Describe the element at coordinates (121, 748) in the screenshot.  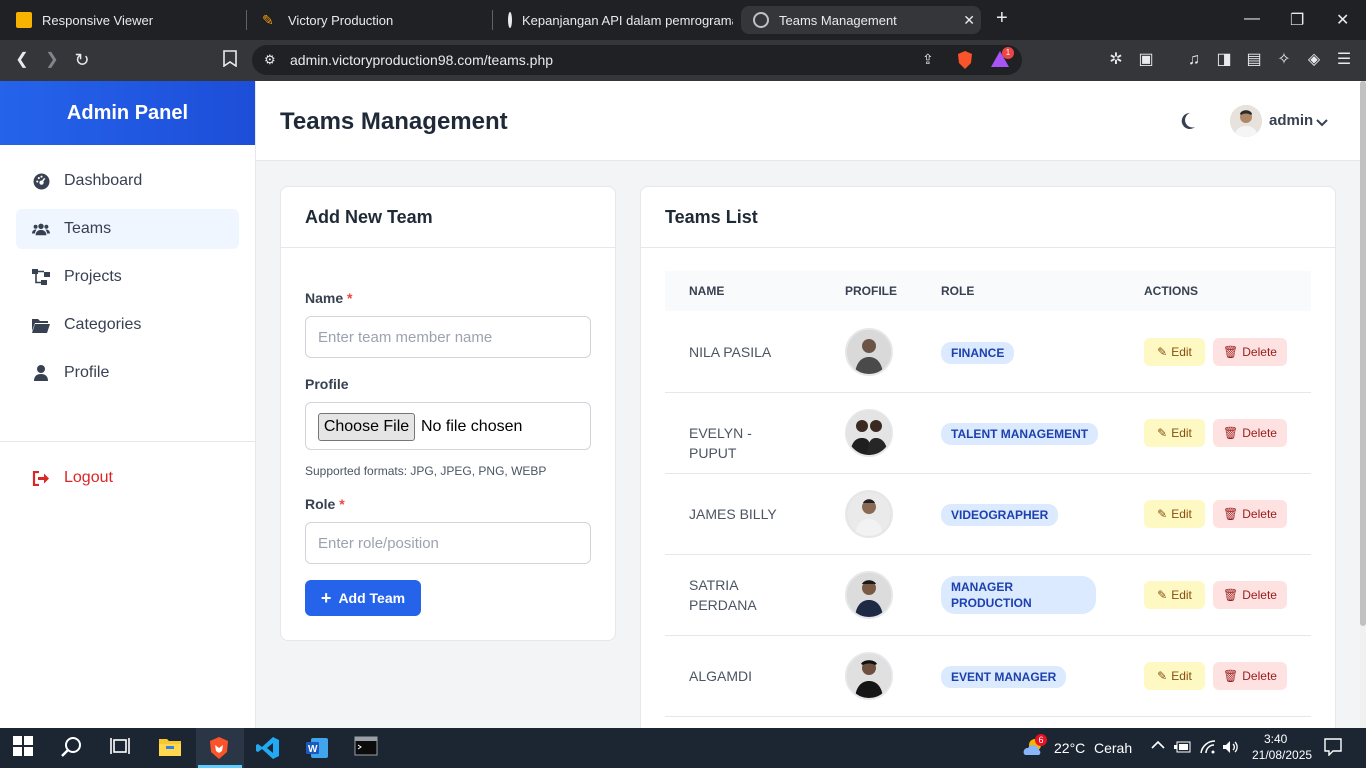
I see `task-view-icon` at that location.